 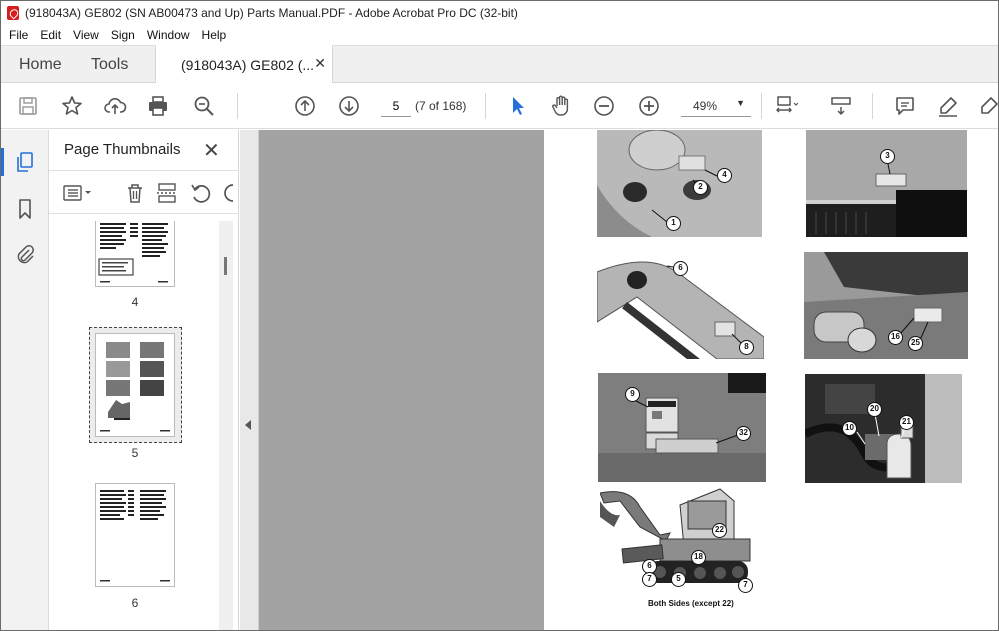 What do you see at coordinates (86, 35) in the screenshot?
I see `menu-view: View` at bounding box center [86, 35].